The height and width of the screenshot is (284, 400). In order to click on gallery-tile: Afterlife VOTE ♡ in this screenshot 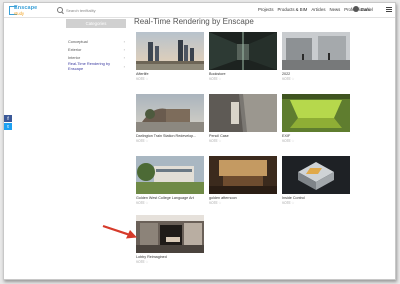, I will do `click(170, 56)`.